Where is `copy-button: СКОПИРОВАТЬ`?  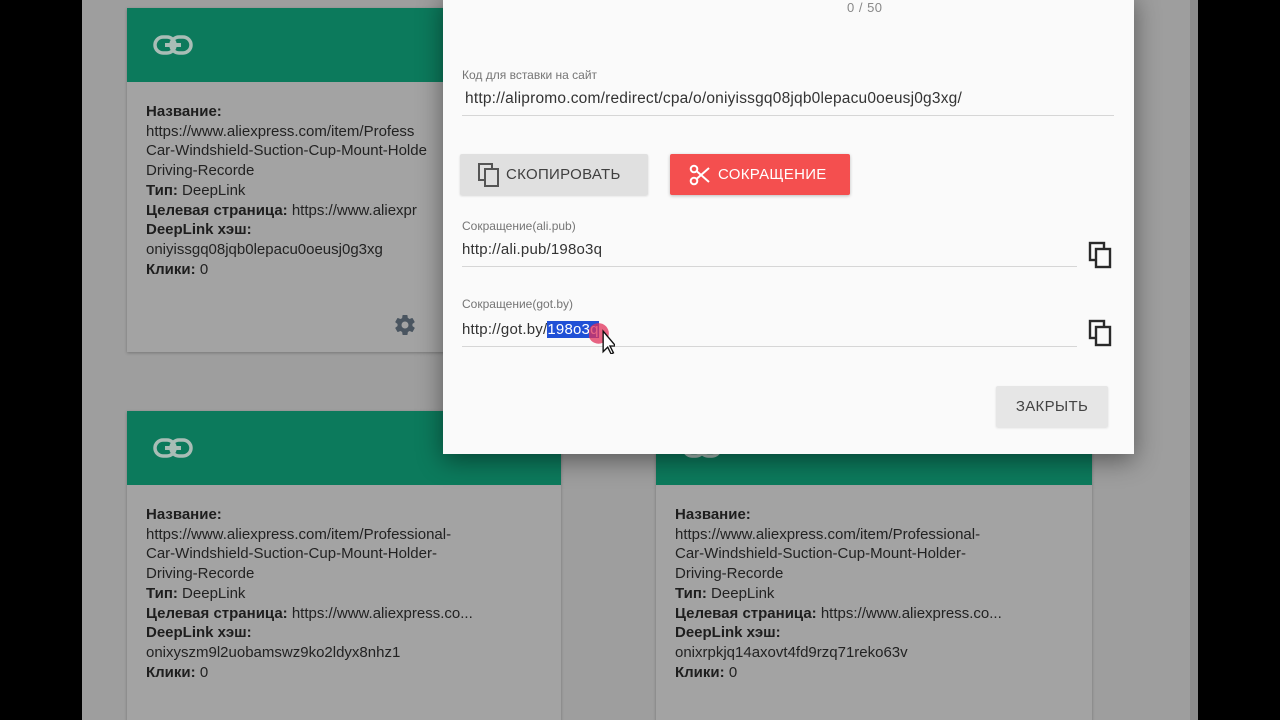
copy-button: СКОПИРОВАТЬ is located at coordinates (554, 174).